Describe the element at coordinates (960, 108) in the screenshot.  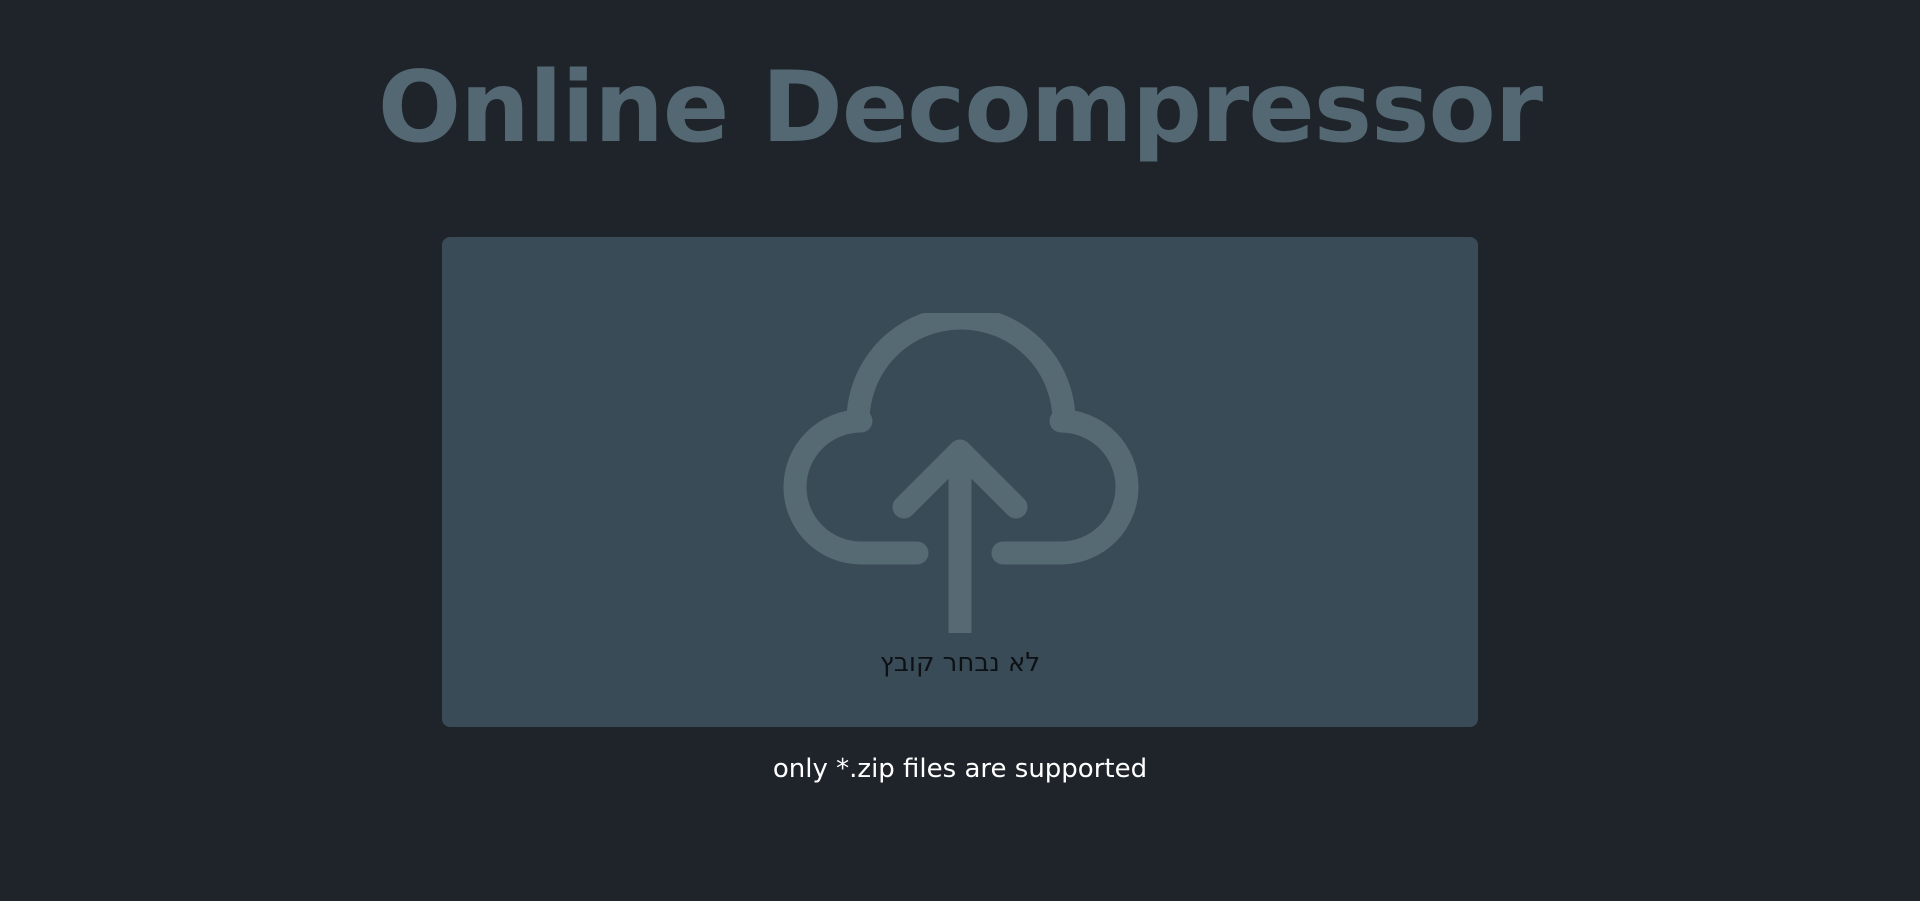
I see `page-title: Online Decompressor` at that location.